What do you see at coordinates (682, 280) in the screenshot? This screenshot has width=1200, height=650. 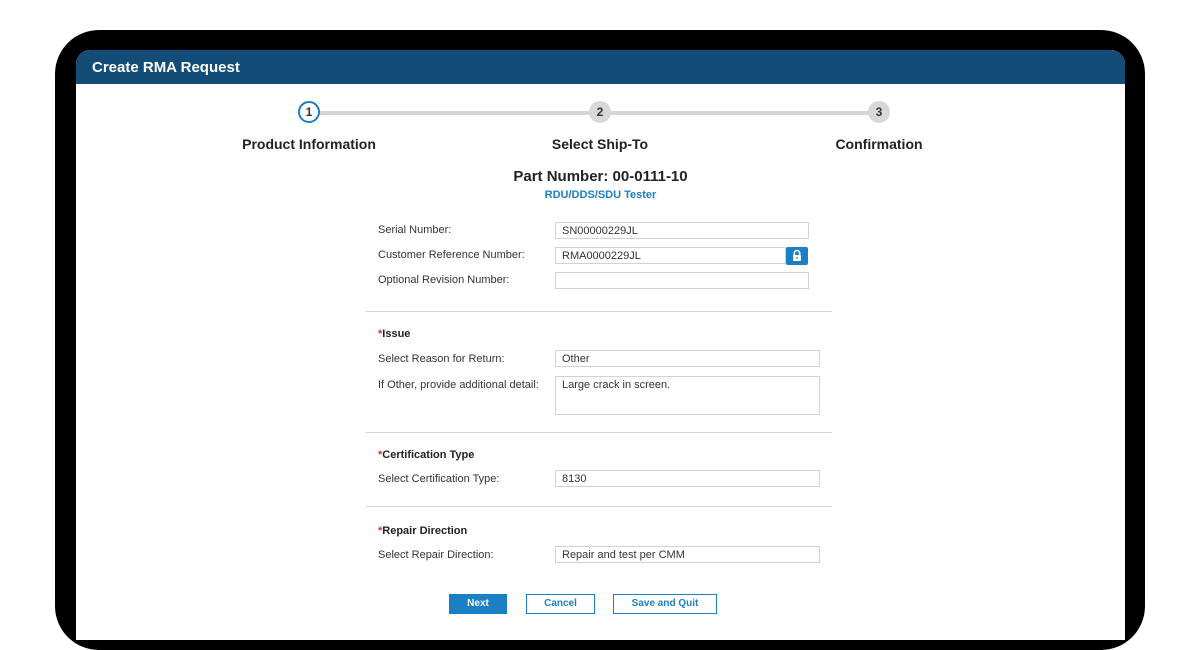 I see `revision-number-field` at bounding box center [682, 280].